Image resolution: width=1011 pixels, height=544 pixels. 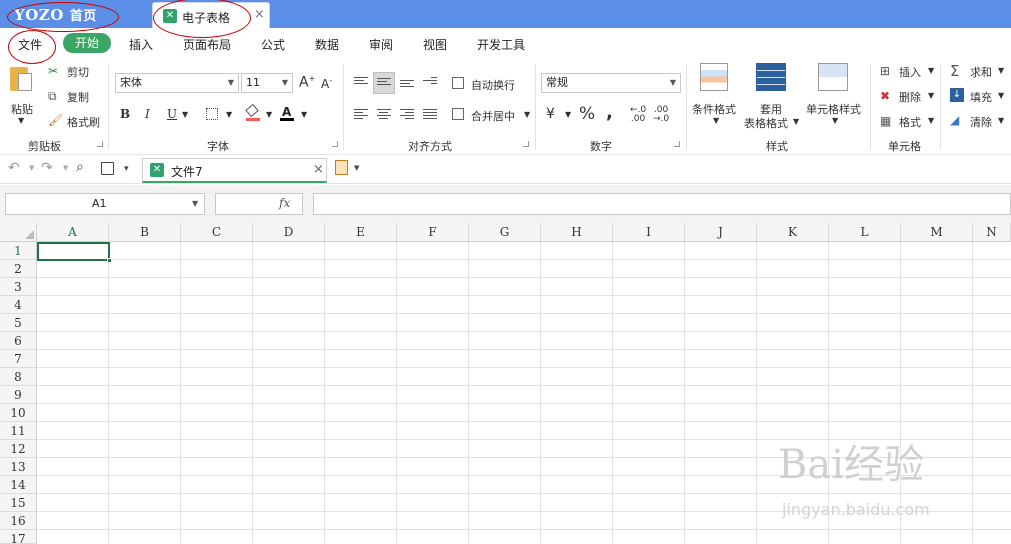 What do you see at coordinates (109, 260) in the screenshot?
I see `fill-handle` at bounding box center [109, 260].